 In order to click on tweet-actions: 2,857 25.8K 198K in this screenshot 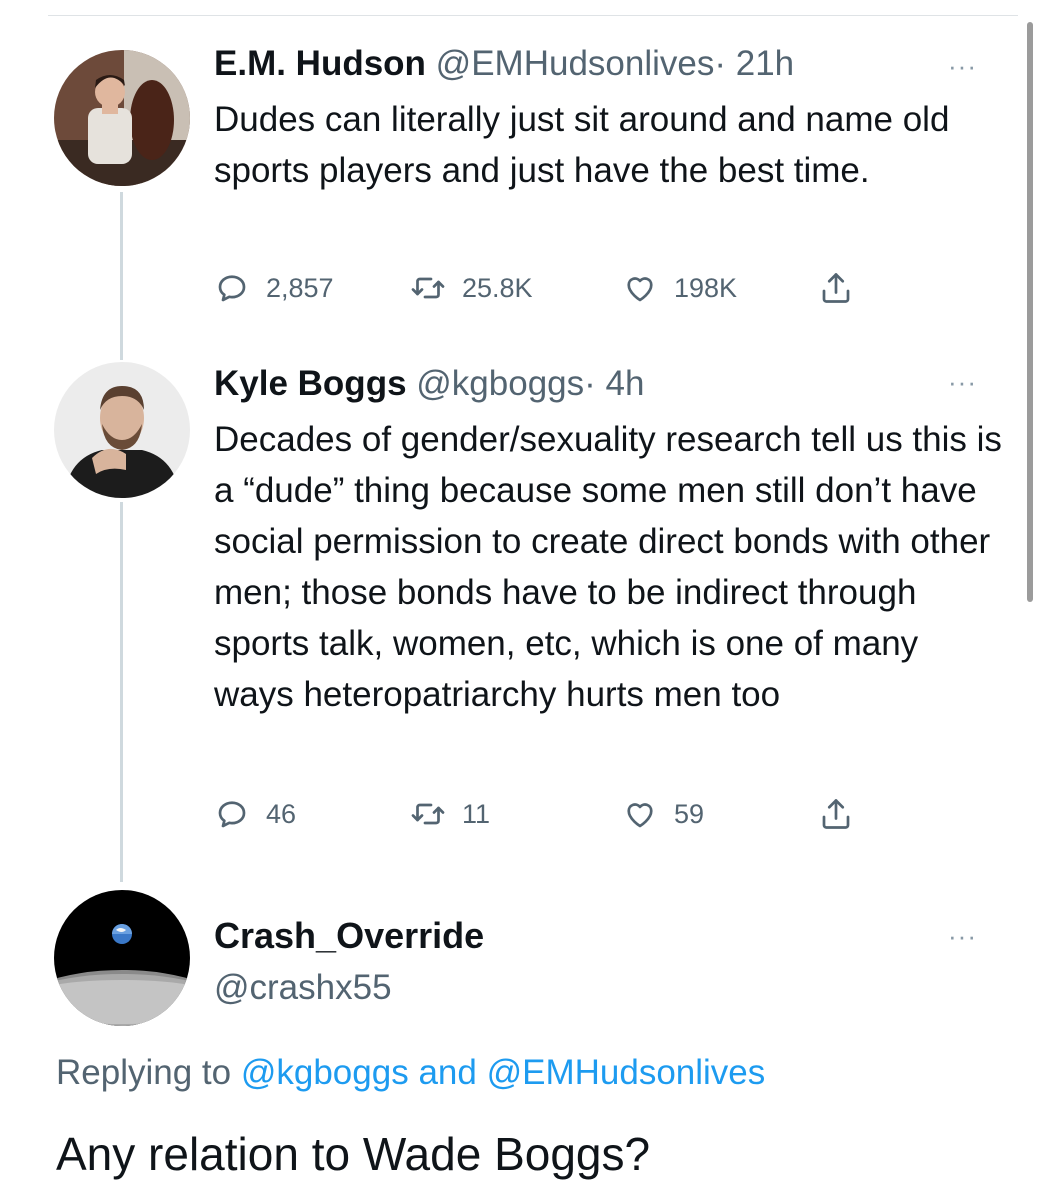, I will do `click(534, 290)`.